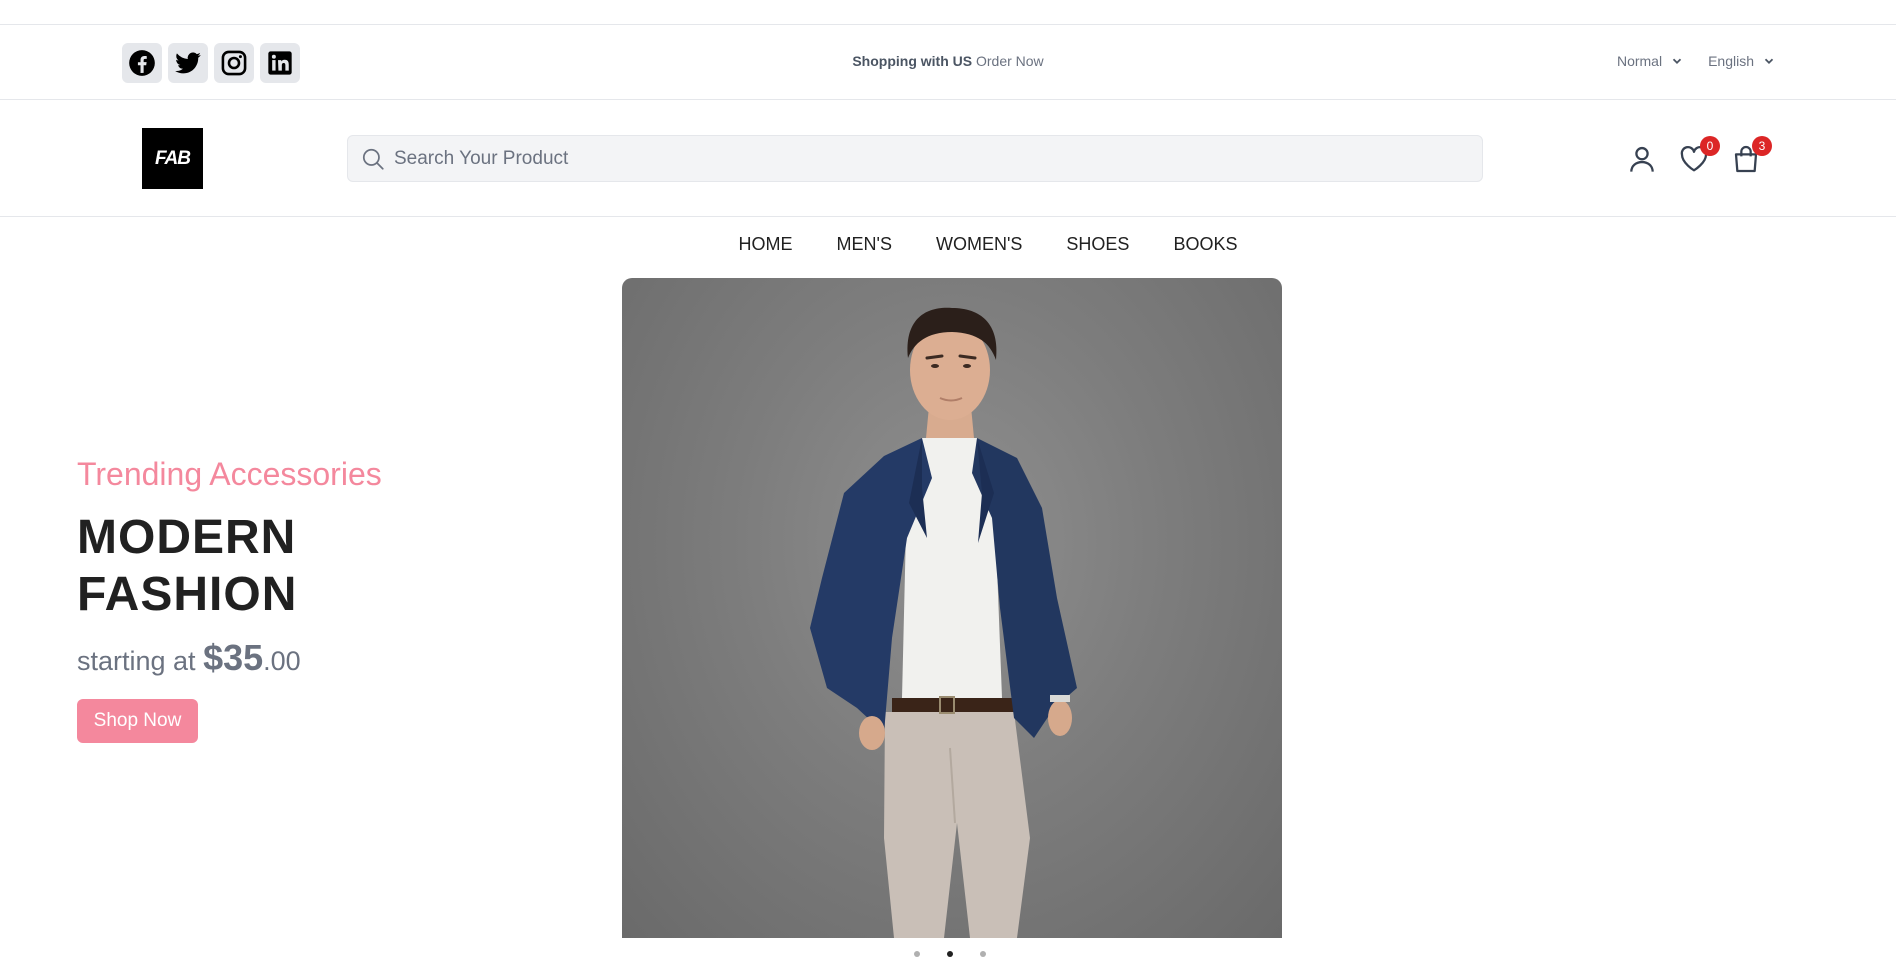 The height and width of the screenshot is (960, 1896). I want to click on hero-subtitle: Trending Accessories, so click(229, 474).